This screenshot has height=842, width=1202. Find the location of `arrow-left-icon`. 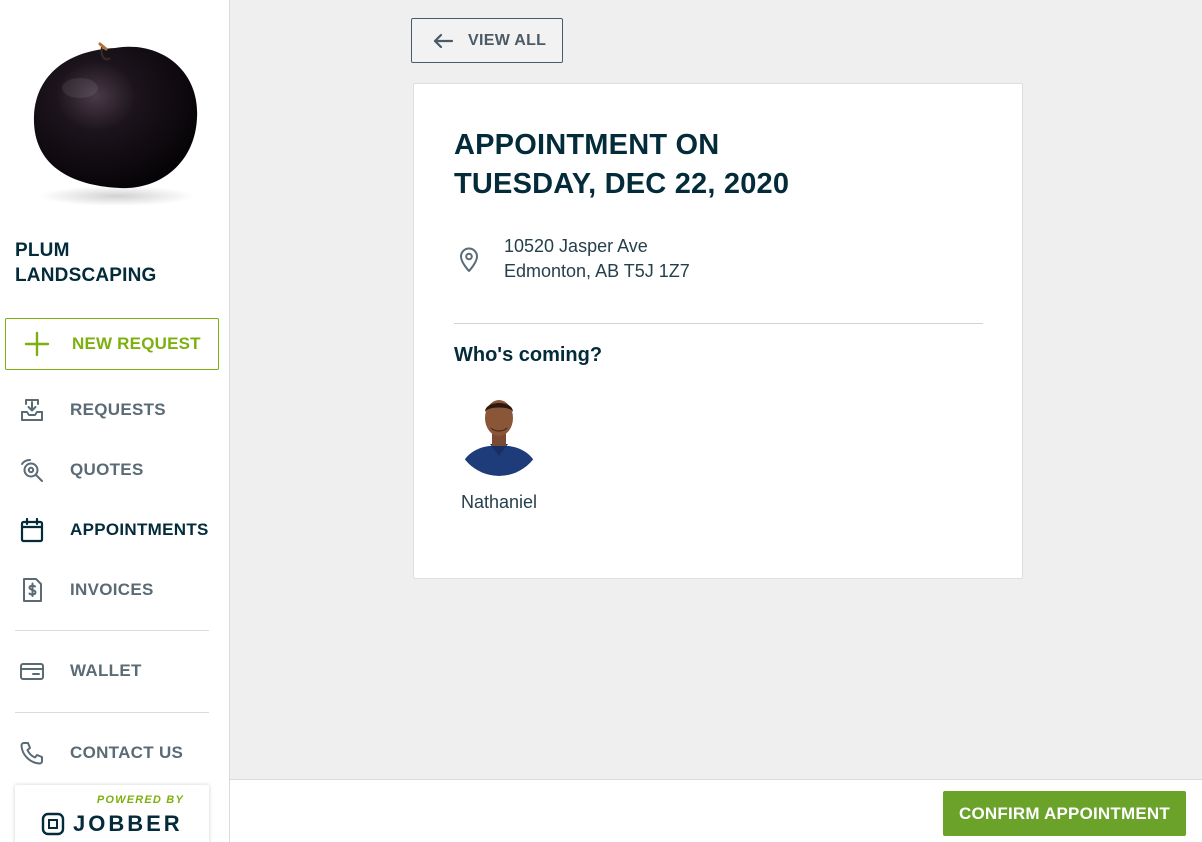

arrow-left-icon is located at coordinates (443, 40).